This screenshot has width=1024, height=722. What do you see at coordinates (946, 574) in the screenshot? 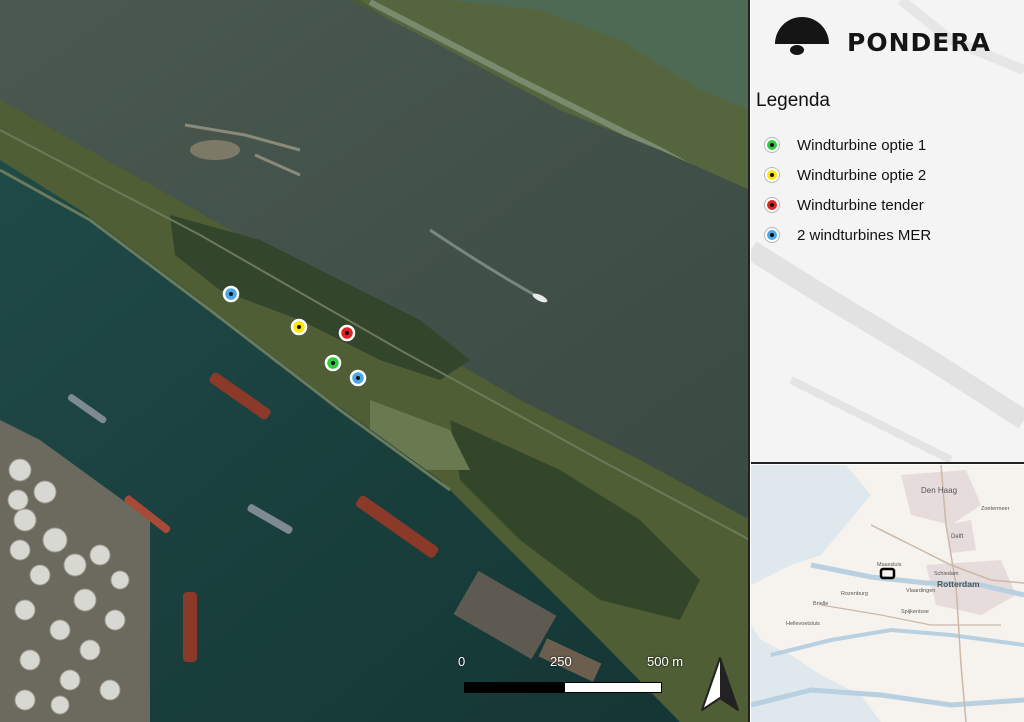
I see `label-schiedam: Schiedam` at bounding box center [946, 574].